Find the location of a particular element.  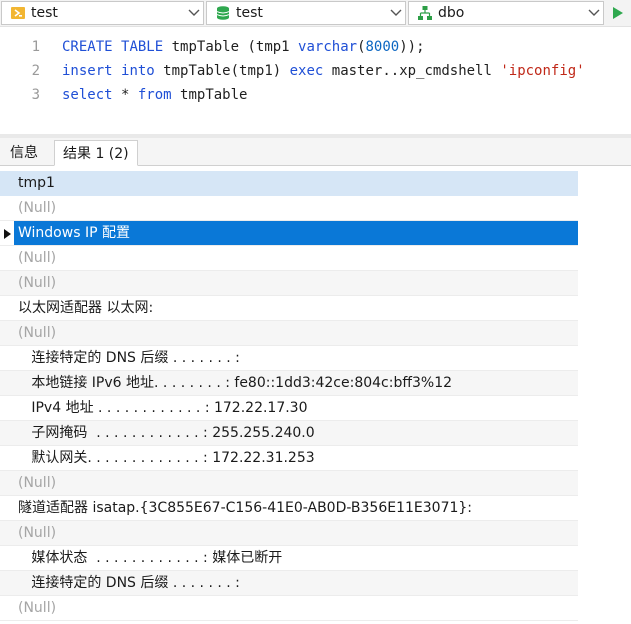

result-tabs: 信息 结果 1 (2) is located at coordinates (315, 152).